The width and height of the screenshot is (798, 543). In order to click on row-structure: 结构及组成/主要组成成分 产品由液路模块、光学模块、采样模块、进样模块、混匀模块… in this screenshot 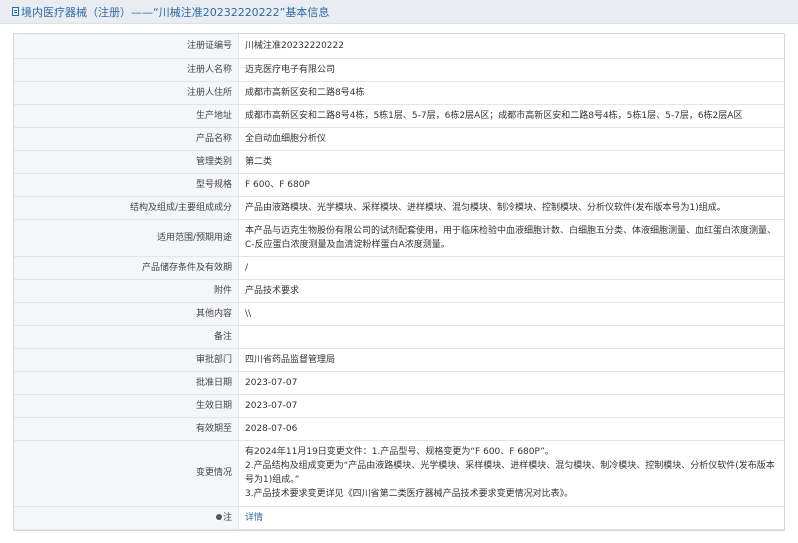, I will do `click(399, 207)`.